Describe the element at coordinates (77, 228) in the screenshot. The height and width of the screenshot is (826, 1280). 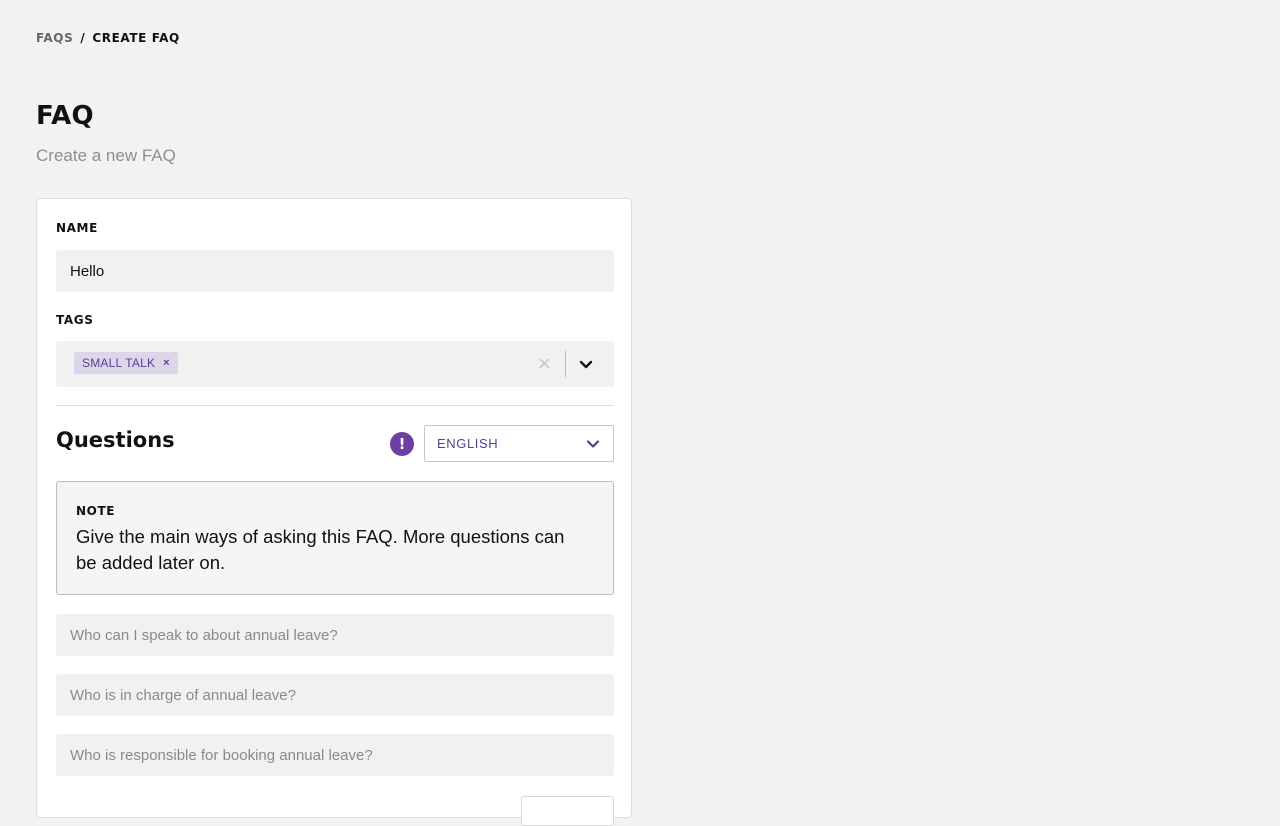
I see `name-label: NAME` at that location.